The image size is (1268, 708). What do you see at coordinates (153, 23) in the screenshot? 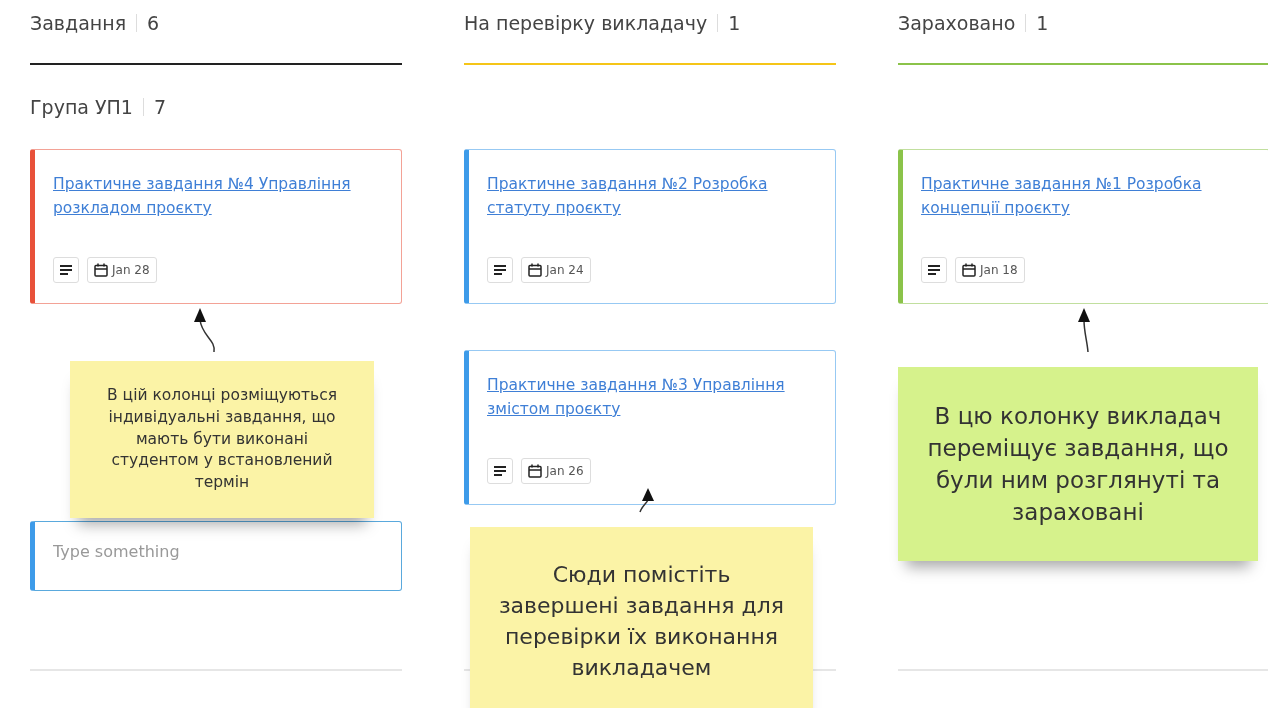
I see `column-count: 6` at bounding box center [153, 23].